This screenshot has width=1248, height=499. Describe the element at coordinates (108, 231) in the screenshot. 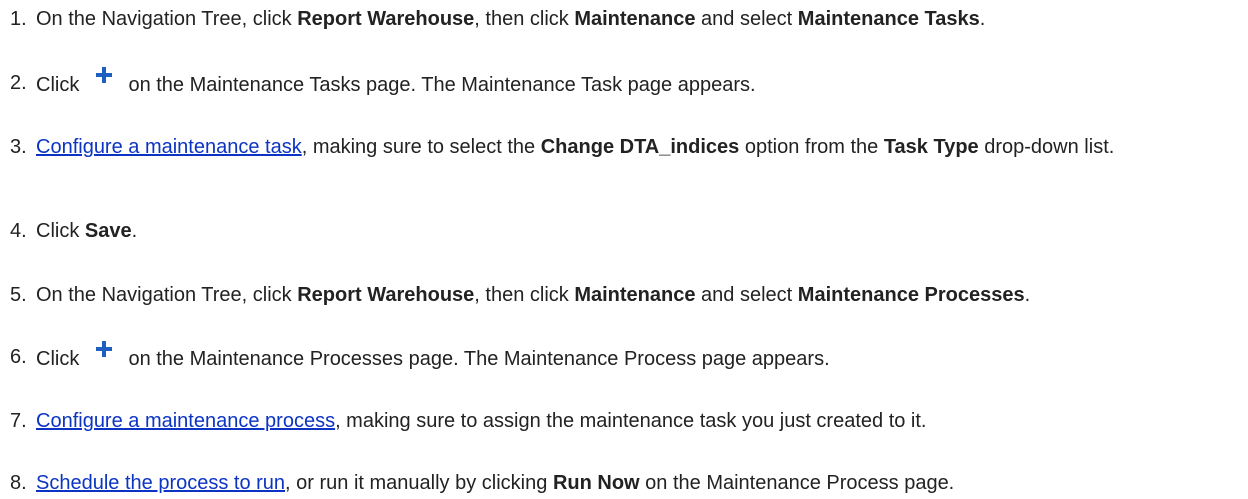

I see `ui-term: Save` at that location.